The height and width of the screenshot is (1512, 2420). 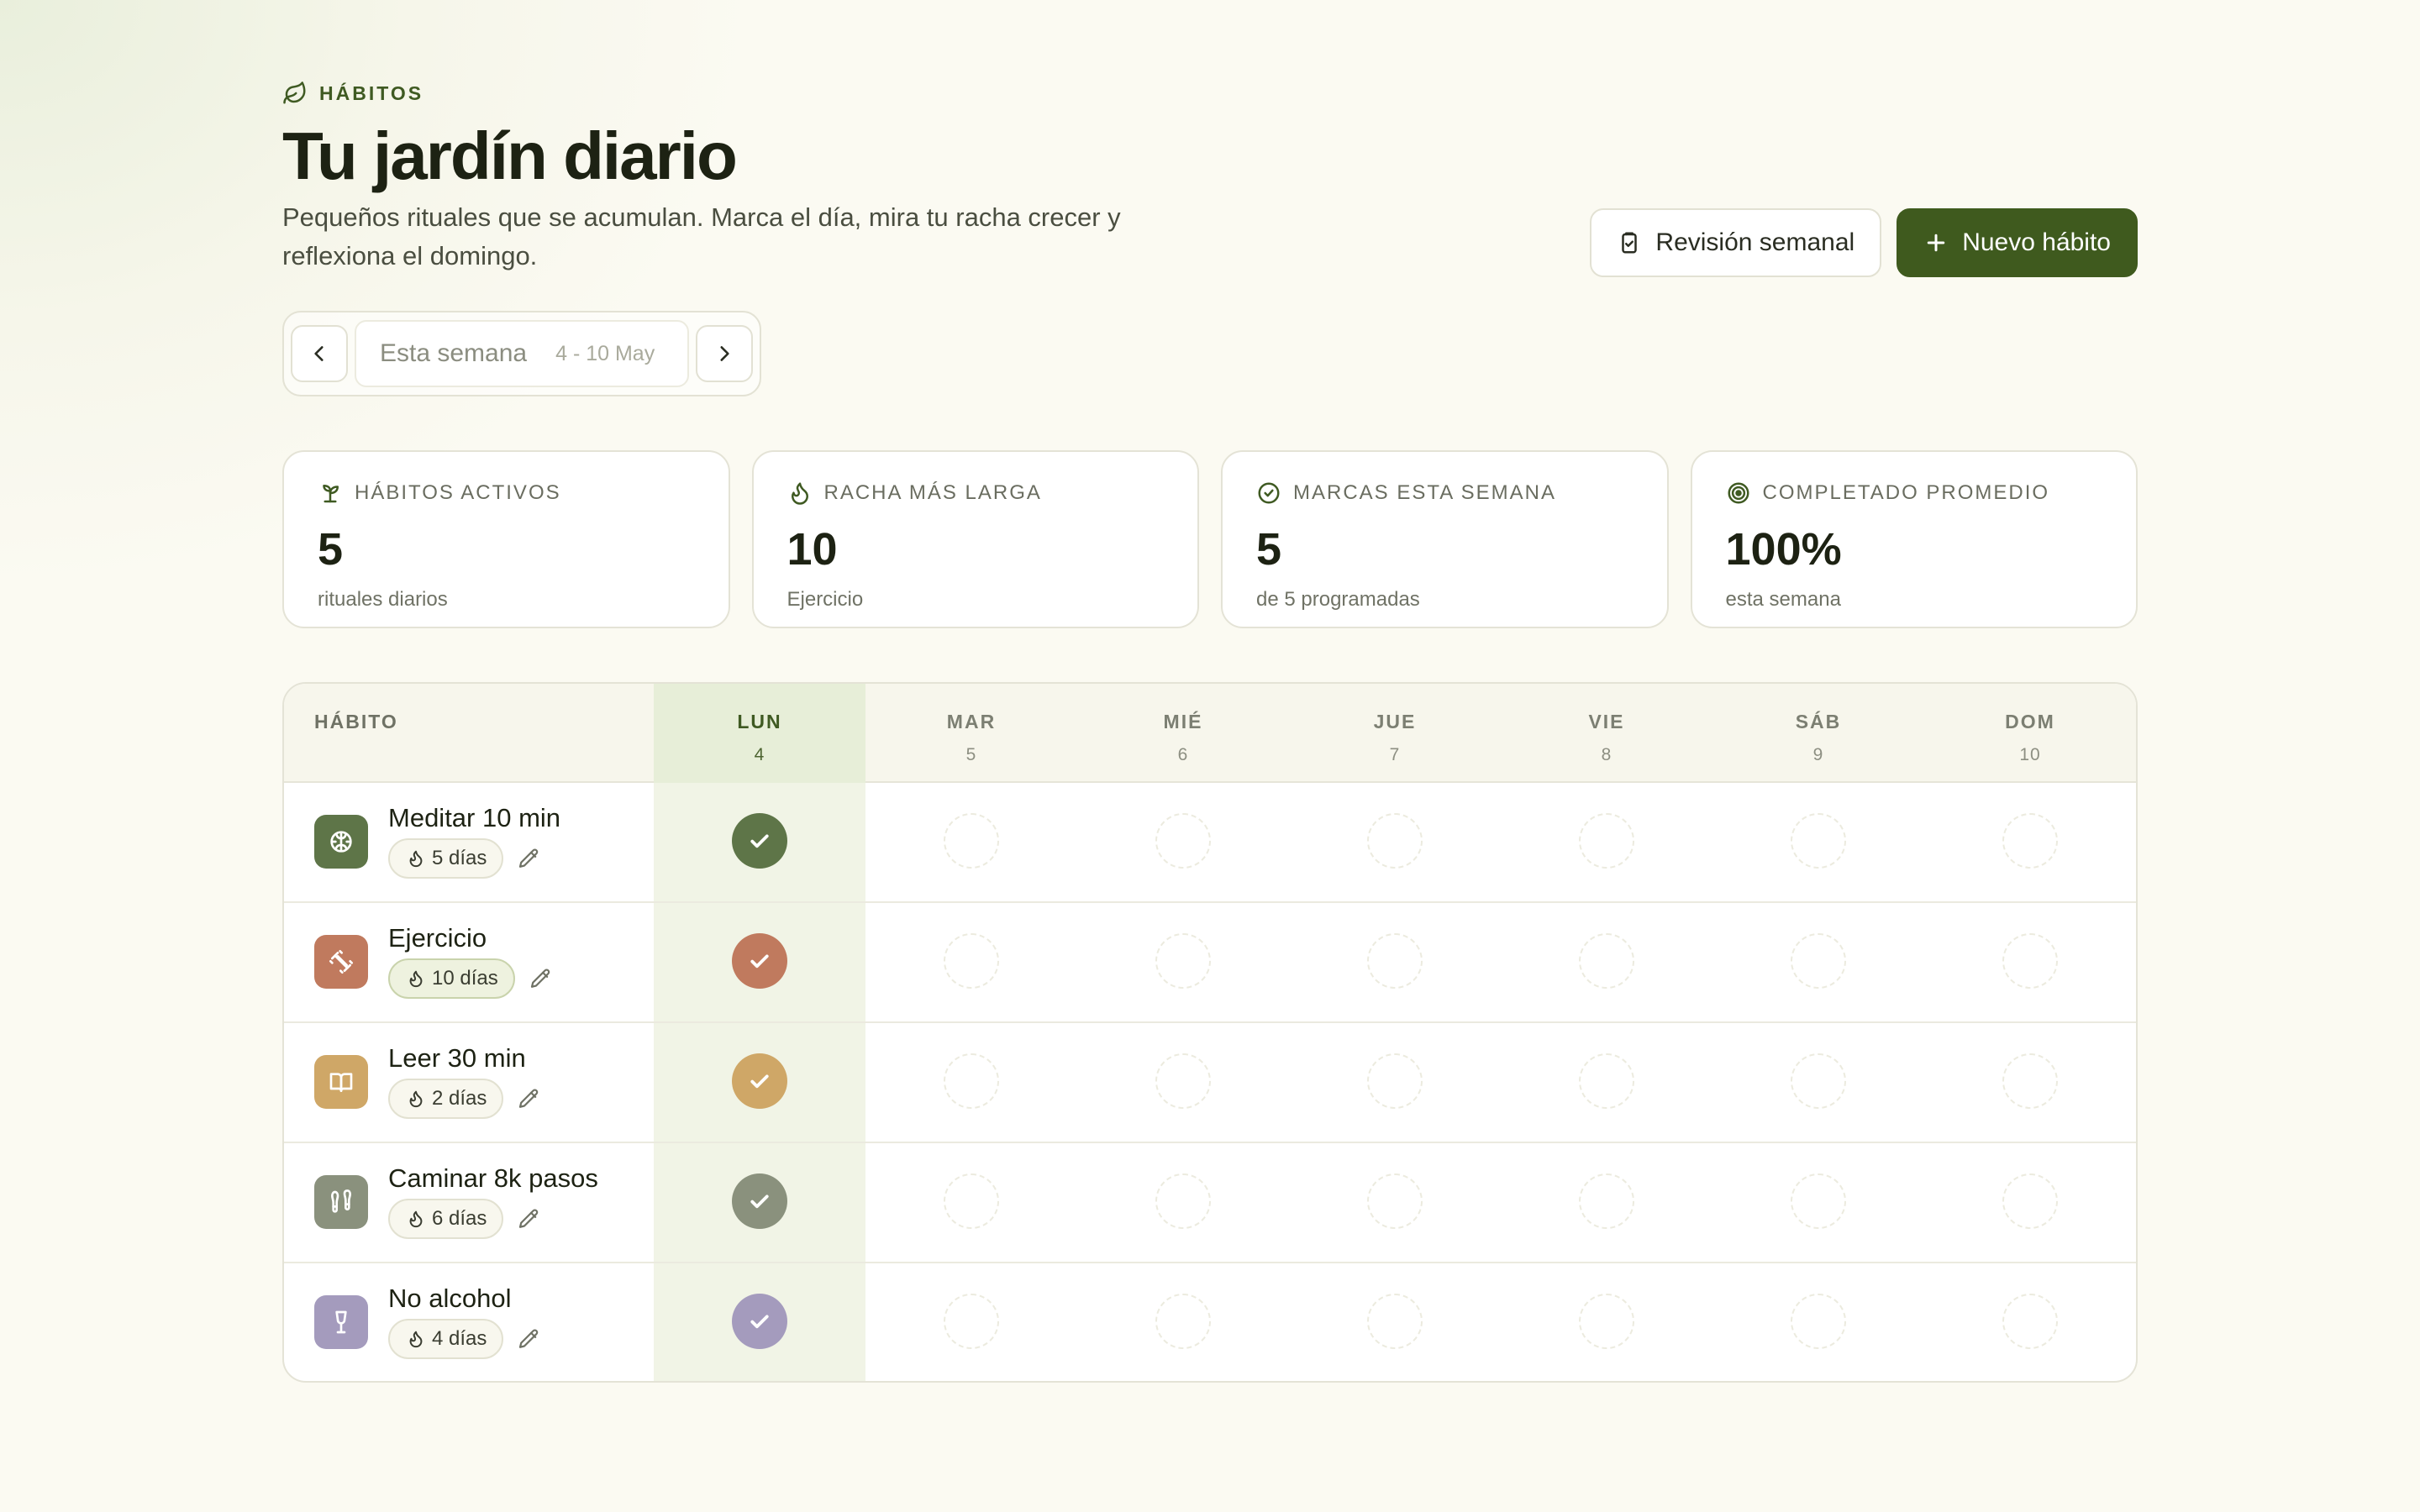 What do you see at coordinates (1424, 492) in the screenshot?
I see `stat-label: MARCAS ESTA SEMANA` at bounding box center [1424, 492].